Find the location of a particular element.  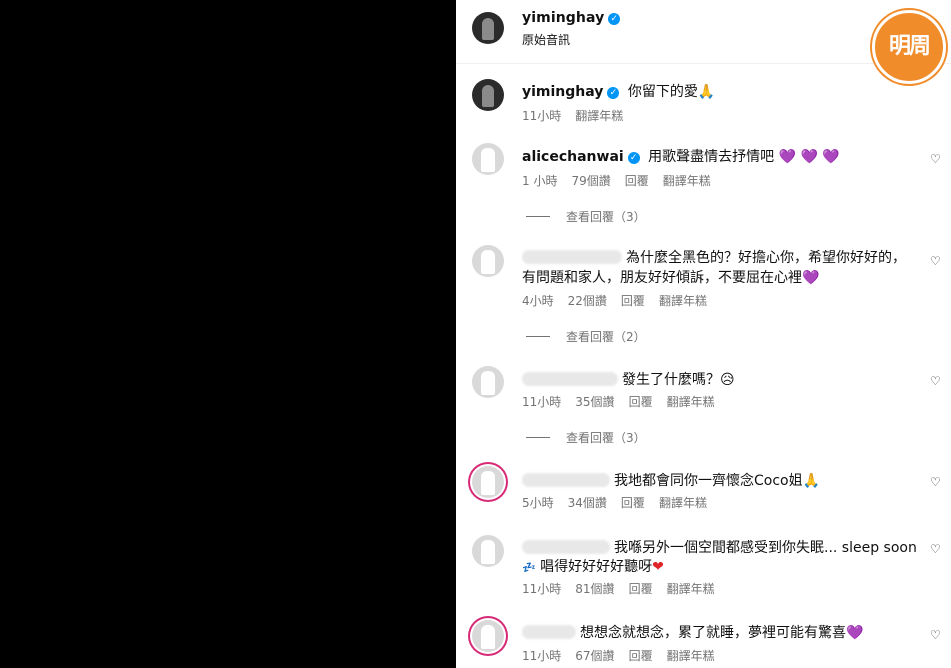

caption-avatar is located at coordinates (488, 95).